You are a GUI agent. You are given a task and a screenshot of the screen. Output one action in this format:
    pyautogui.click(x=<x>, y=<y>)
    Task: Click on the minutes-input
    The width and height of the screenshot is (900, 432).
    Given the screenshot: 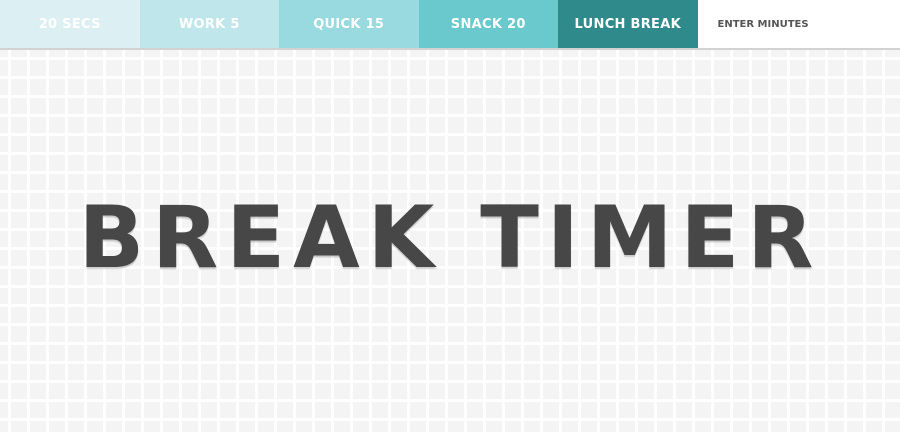 What is the action you would take?
    pyautogui.click(x=802, y=24)
    